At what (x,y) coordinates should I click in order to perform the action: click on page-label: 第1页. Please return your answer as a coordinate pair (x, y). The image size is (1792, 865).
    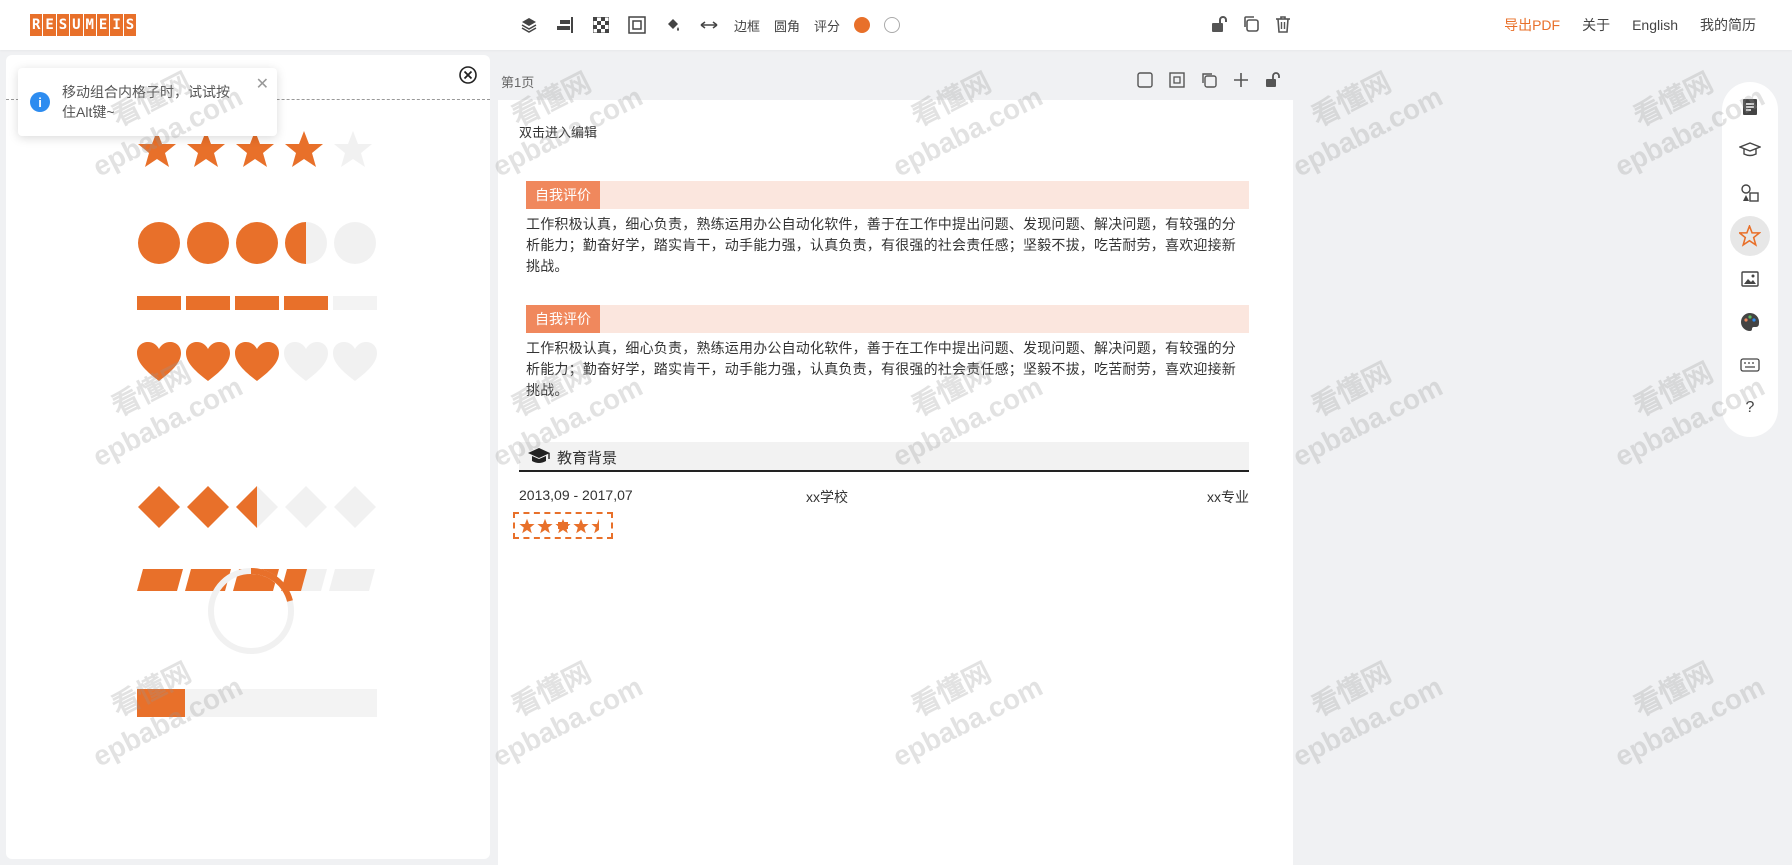
    Looking at the image, I should click on (518, 82).